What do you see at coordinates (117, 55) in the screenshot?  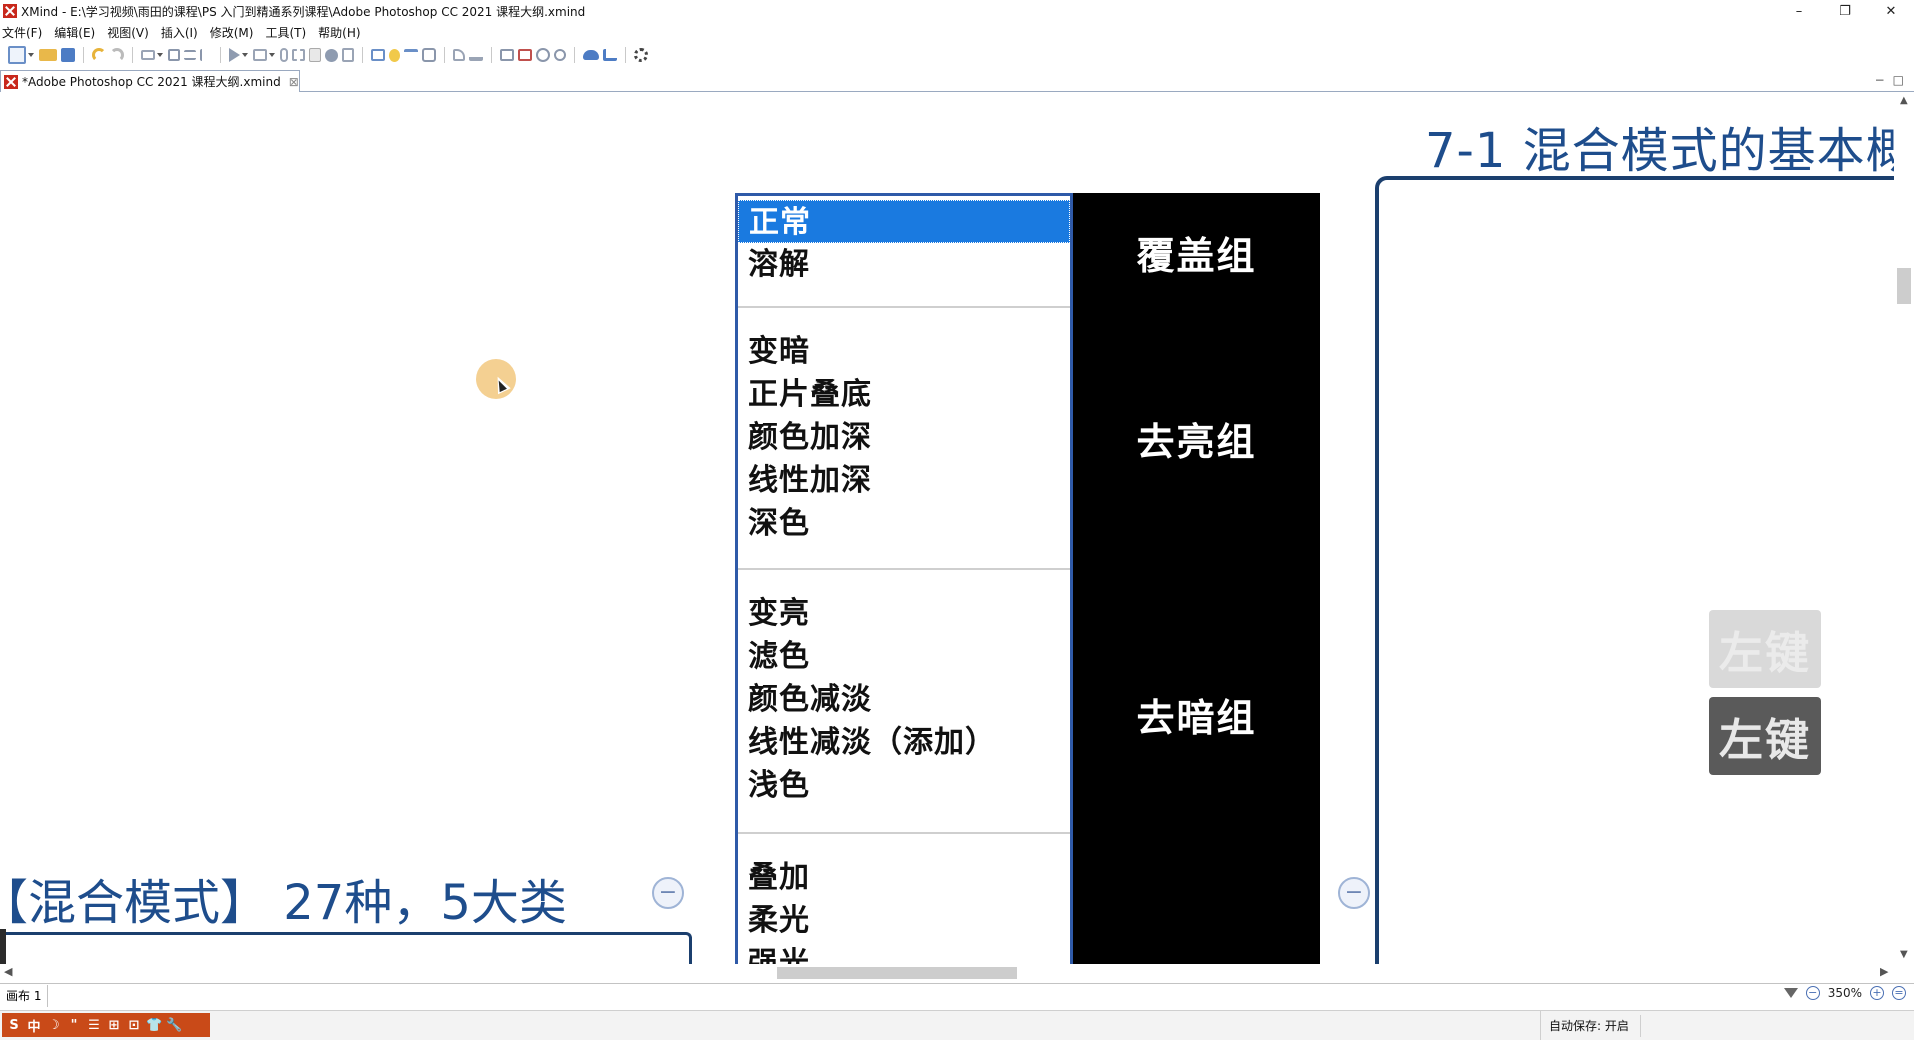 I see `redo-icon` at bounding box center [117, 55].